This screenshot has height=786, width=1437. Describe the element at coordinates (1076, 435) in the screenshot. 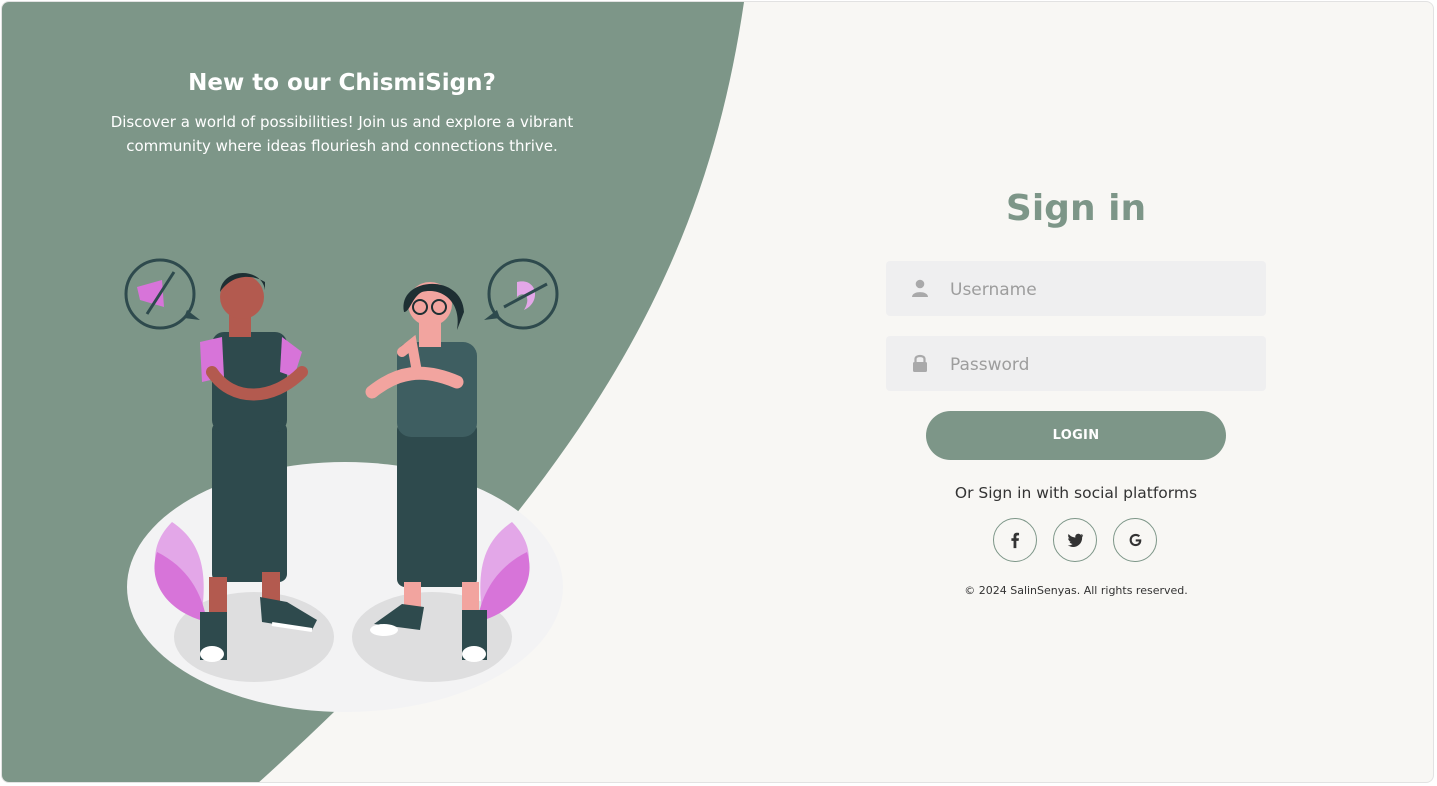

I see `login-button: LOGIN` at that location.